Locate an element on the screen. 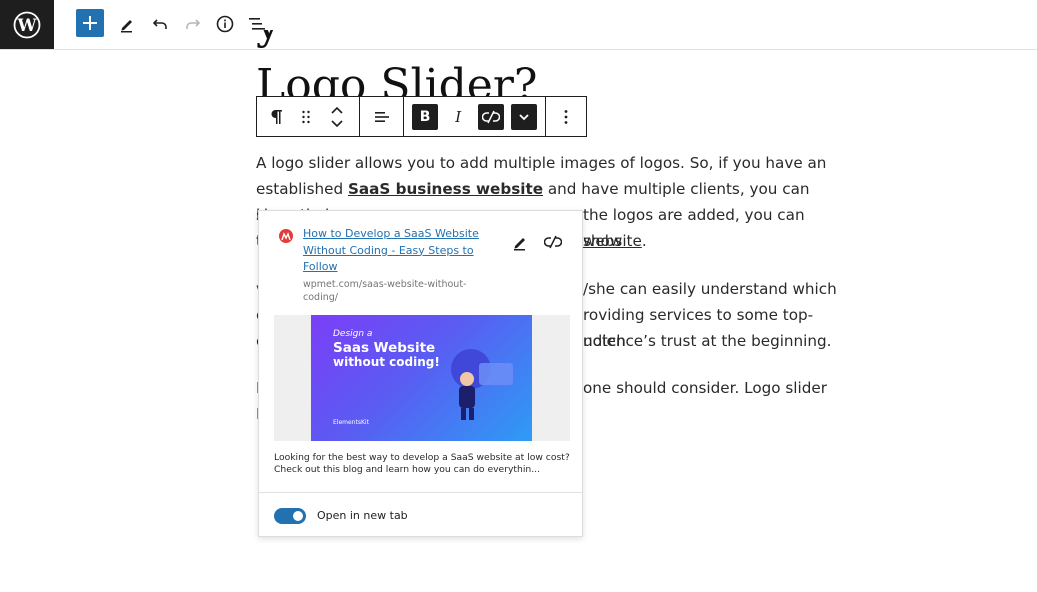  bold-button: B is located at coordinates (425, 116).